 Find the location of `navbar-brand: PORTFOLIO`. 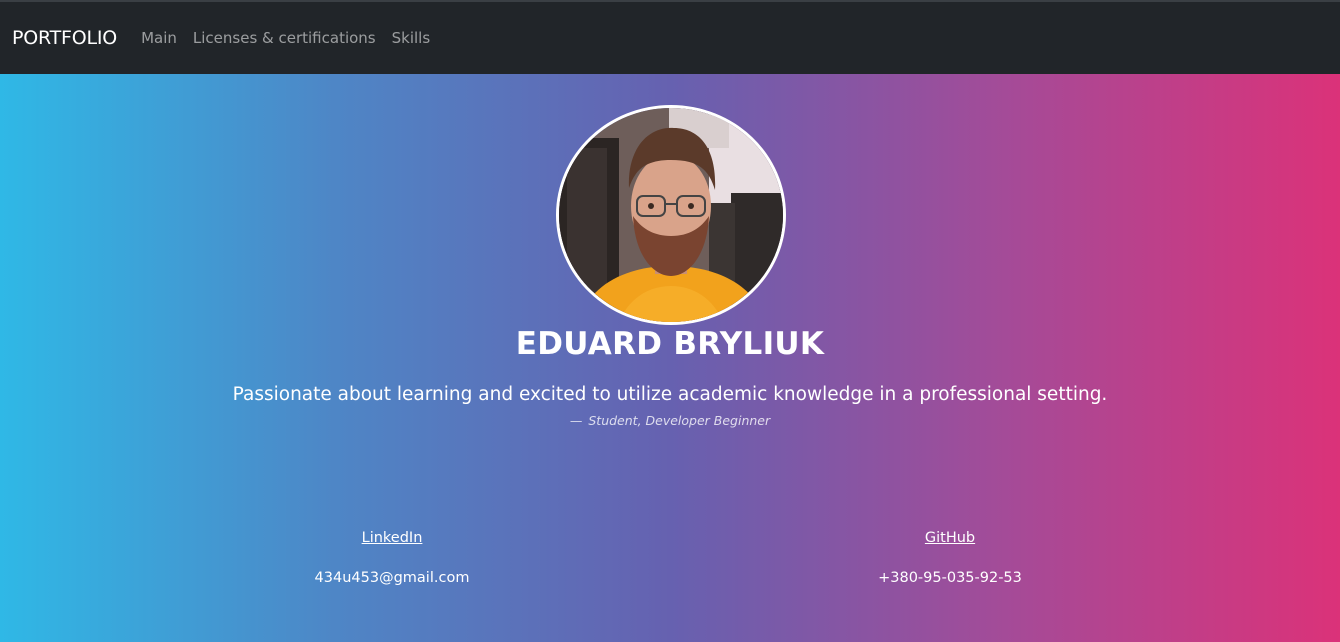

navbar-brand: PORTFOLIO is located at coordinates (64, 38).